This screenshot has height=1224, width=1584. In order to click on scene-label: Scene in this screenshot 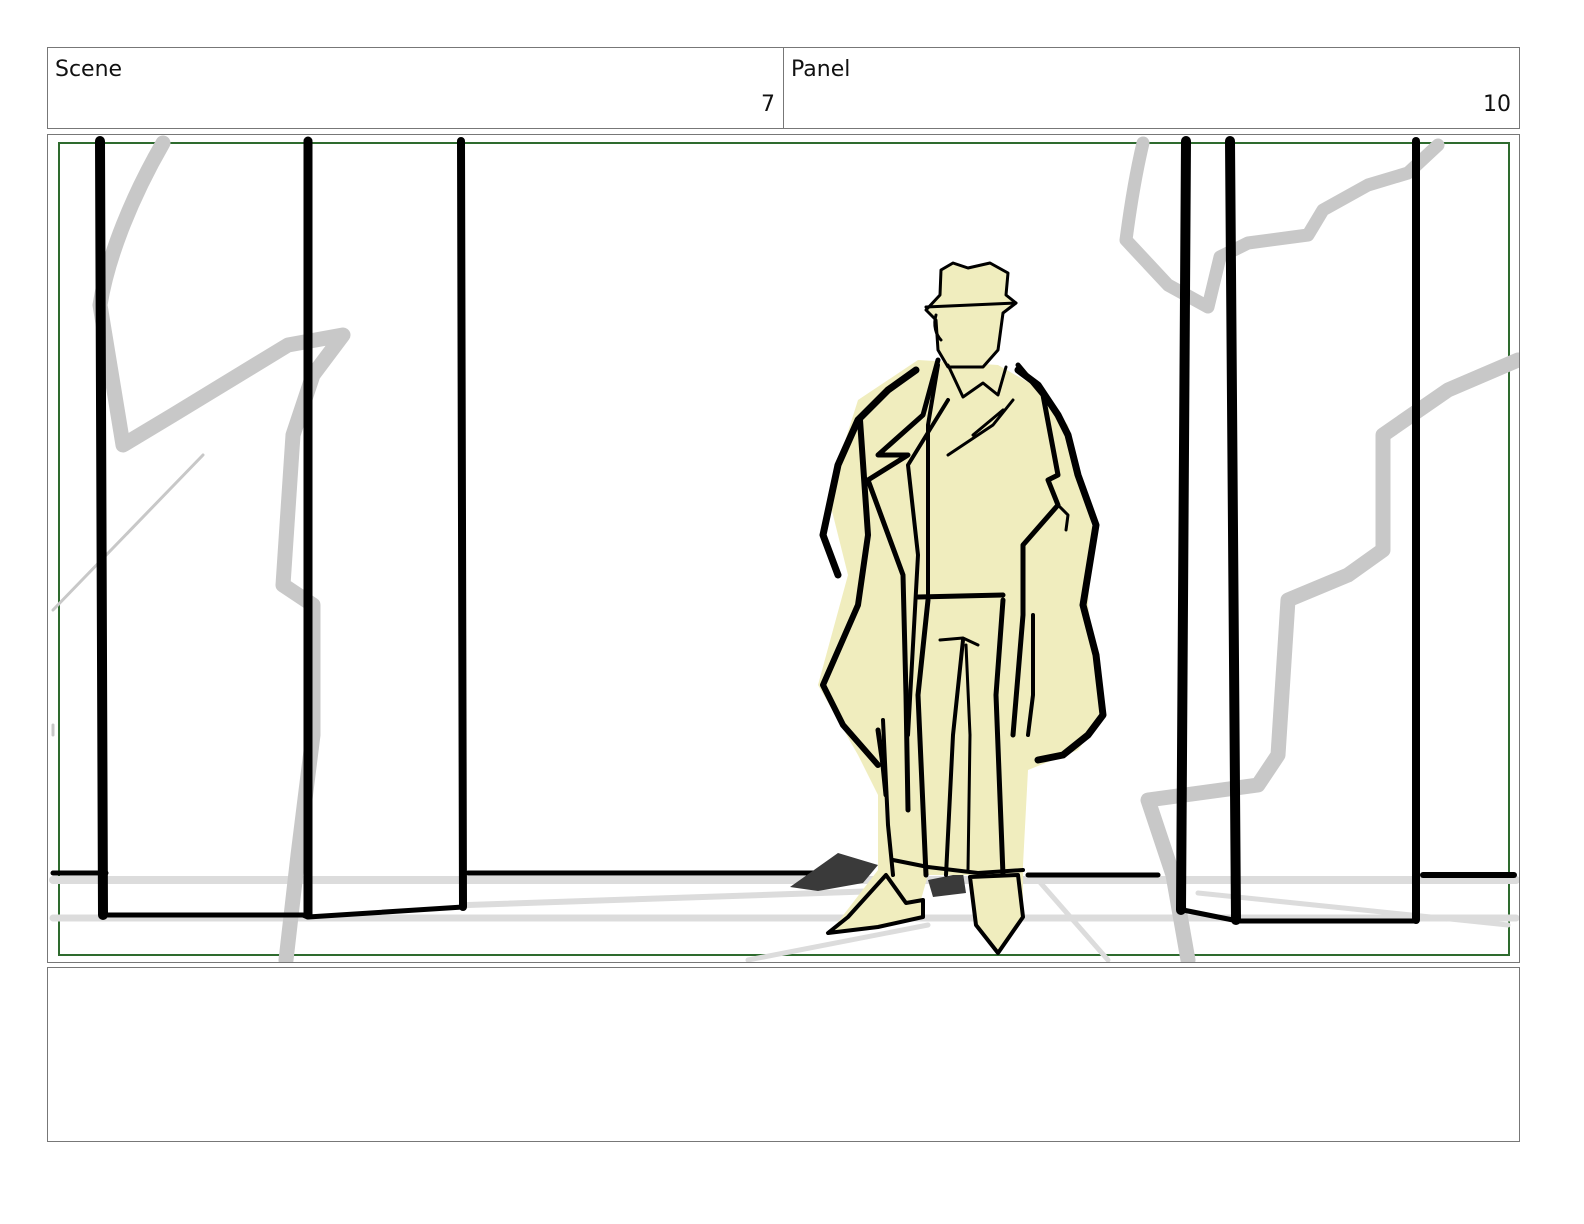, I will do `click(89, 69)`.